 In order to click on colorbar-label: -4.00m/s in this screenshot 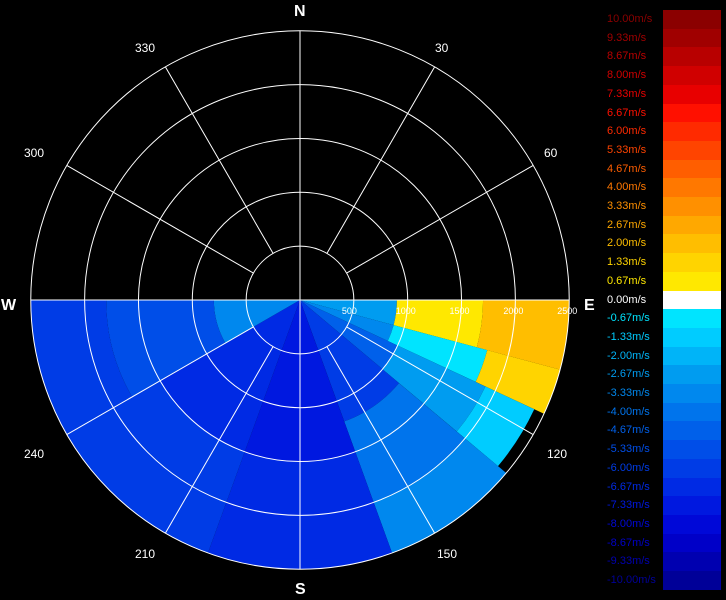, I will do `click(628, 411)`.